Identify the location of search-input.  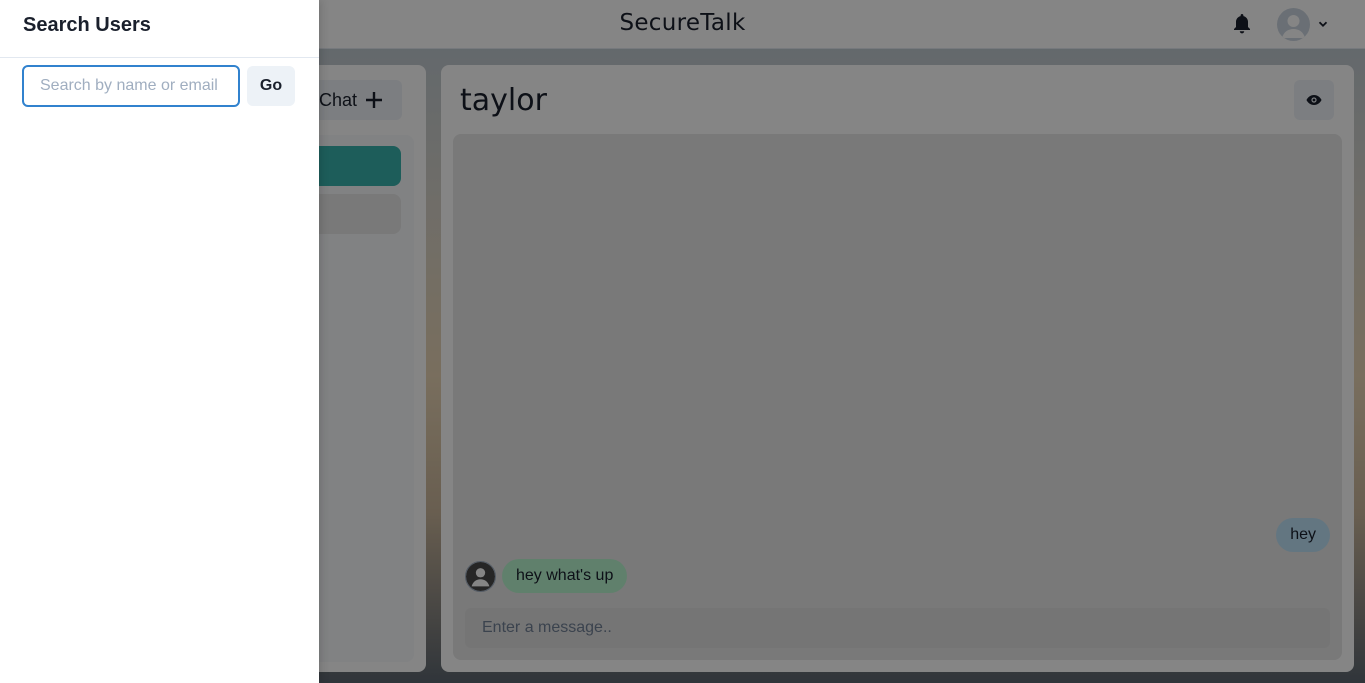
(131, 86).